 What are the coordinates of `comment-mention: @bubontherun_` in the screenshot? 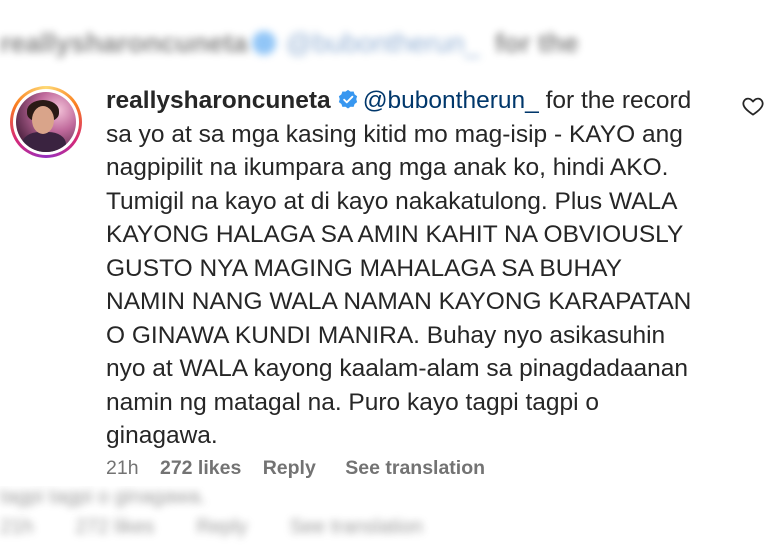 It's located at (451, 100).